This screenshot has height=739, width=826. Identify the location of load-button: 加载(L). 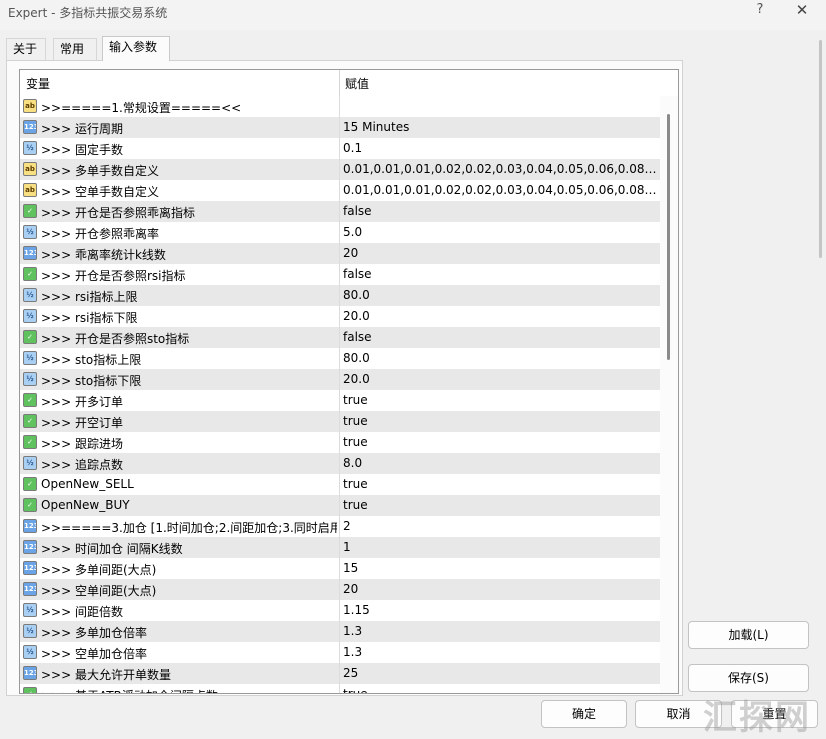
(748, 635).